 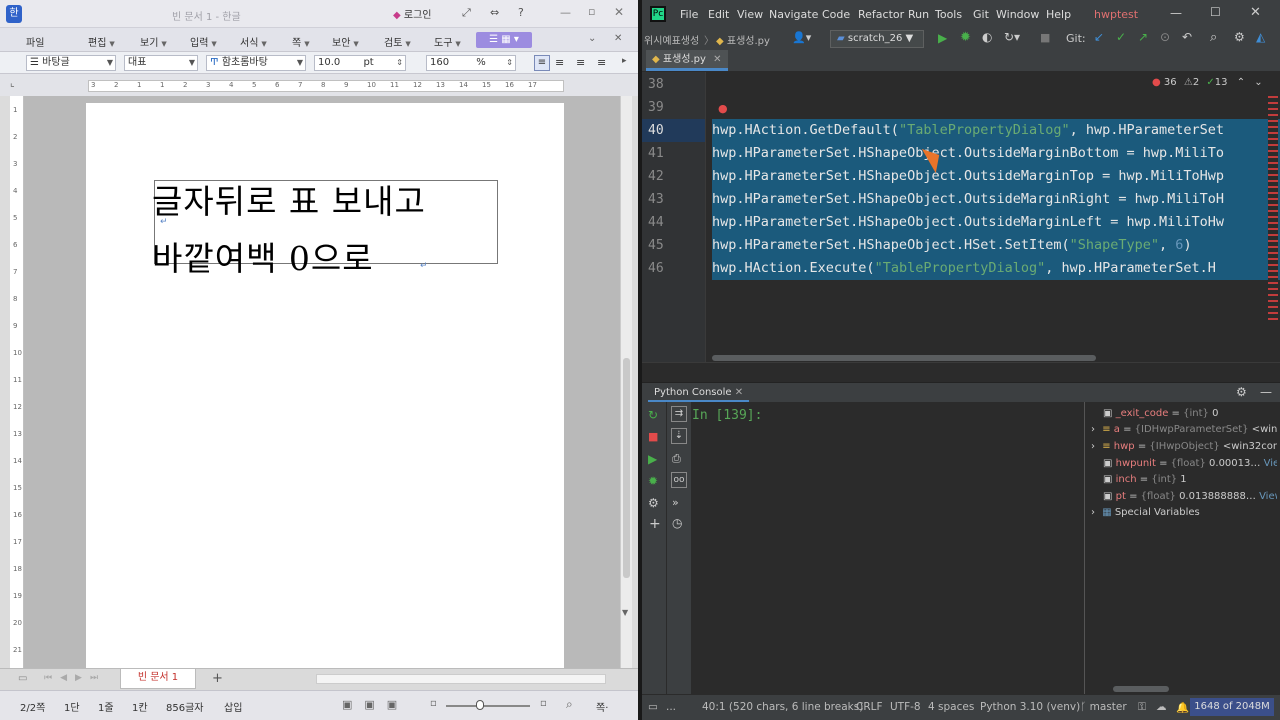 I want to click on font-size-input: 10.0 pt ⇕, so click(x=360, y=63).